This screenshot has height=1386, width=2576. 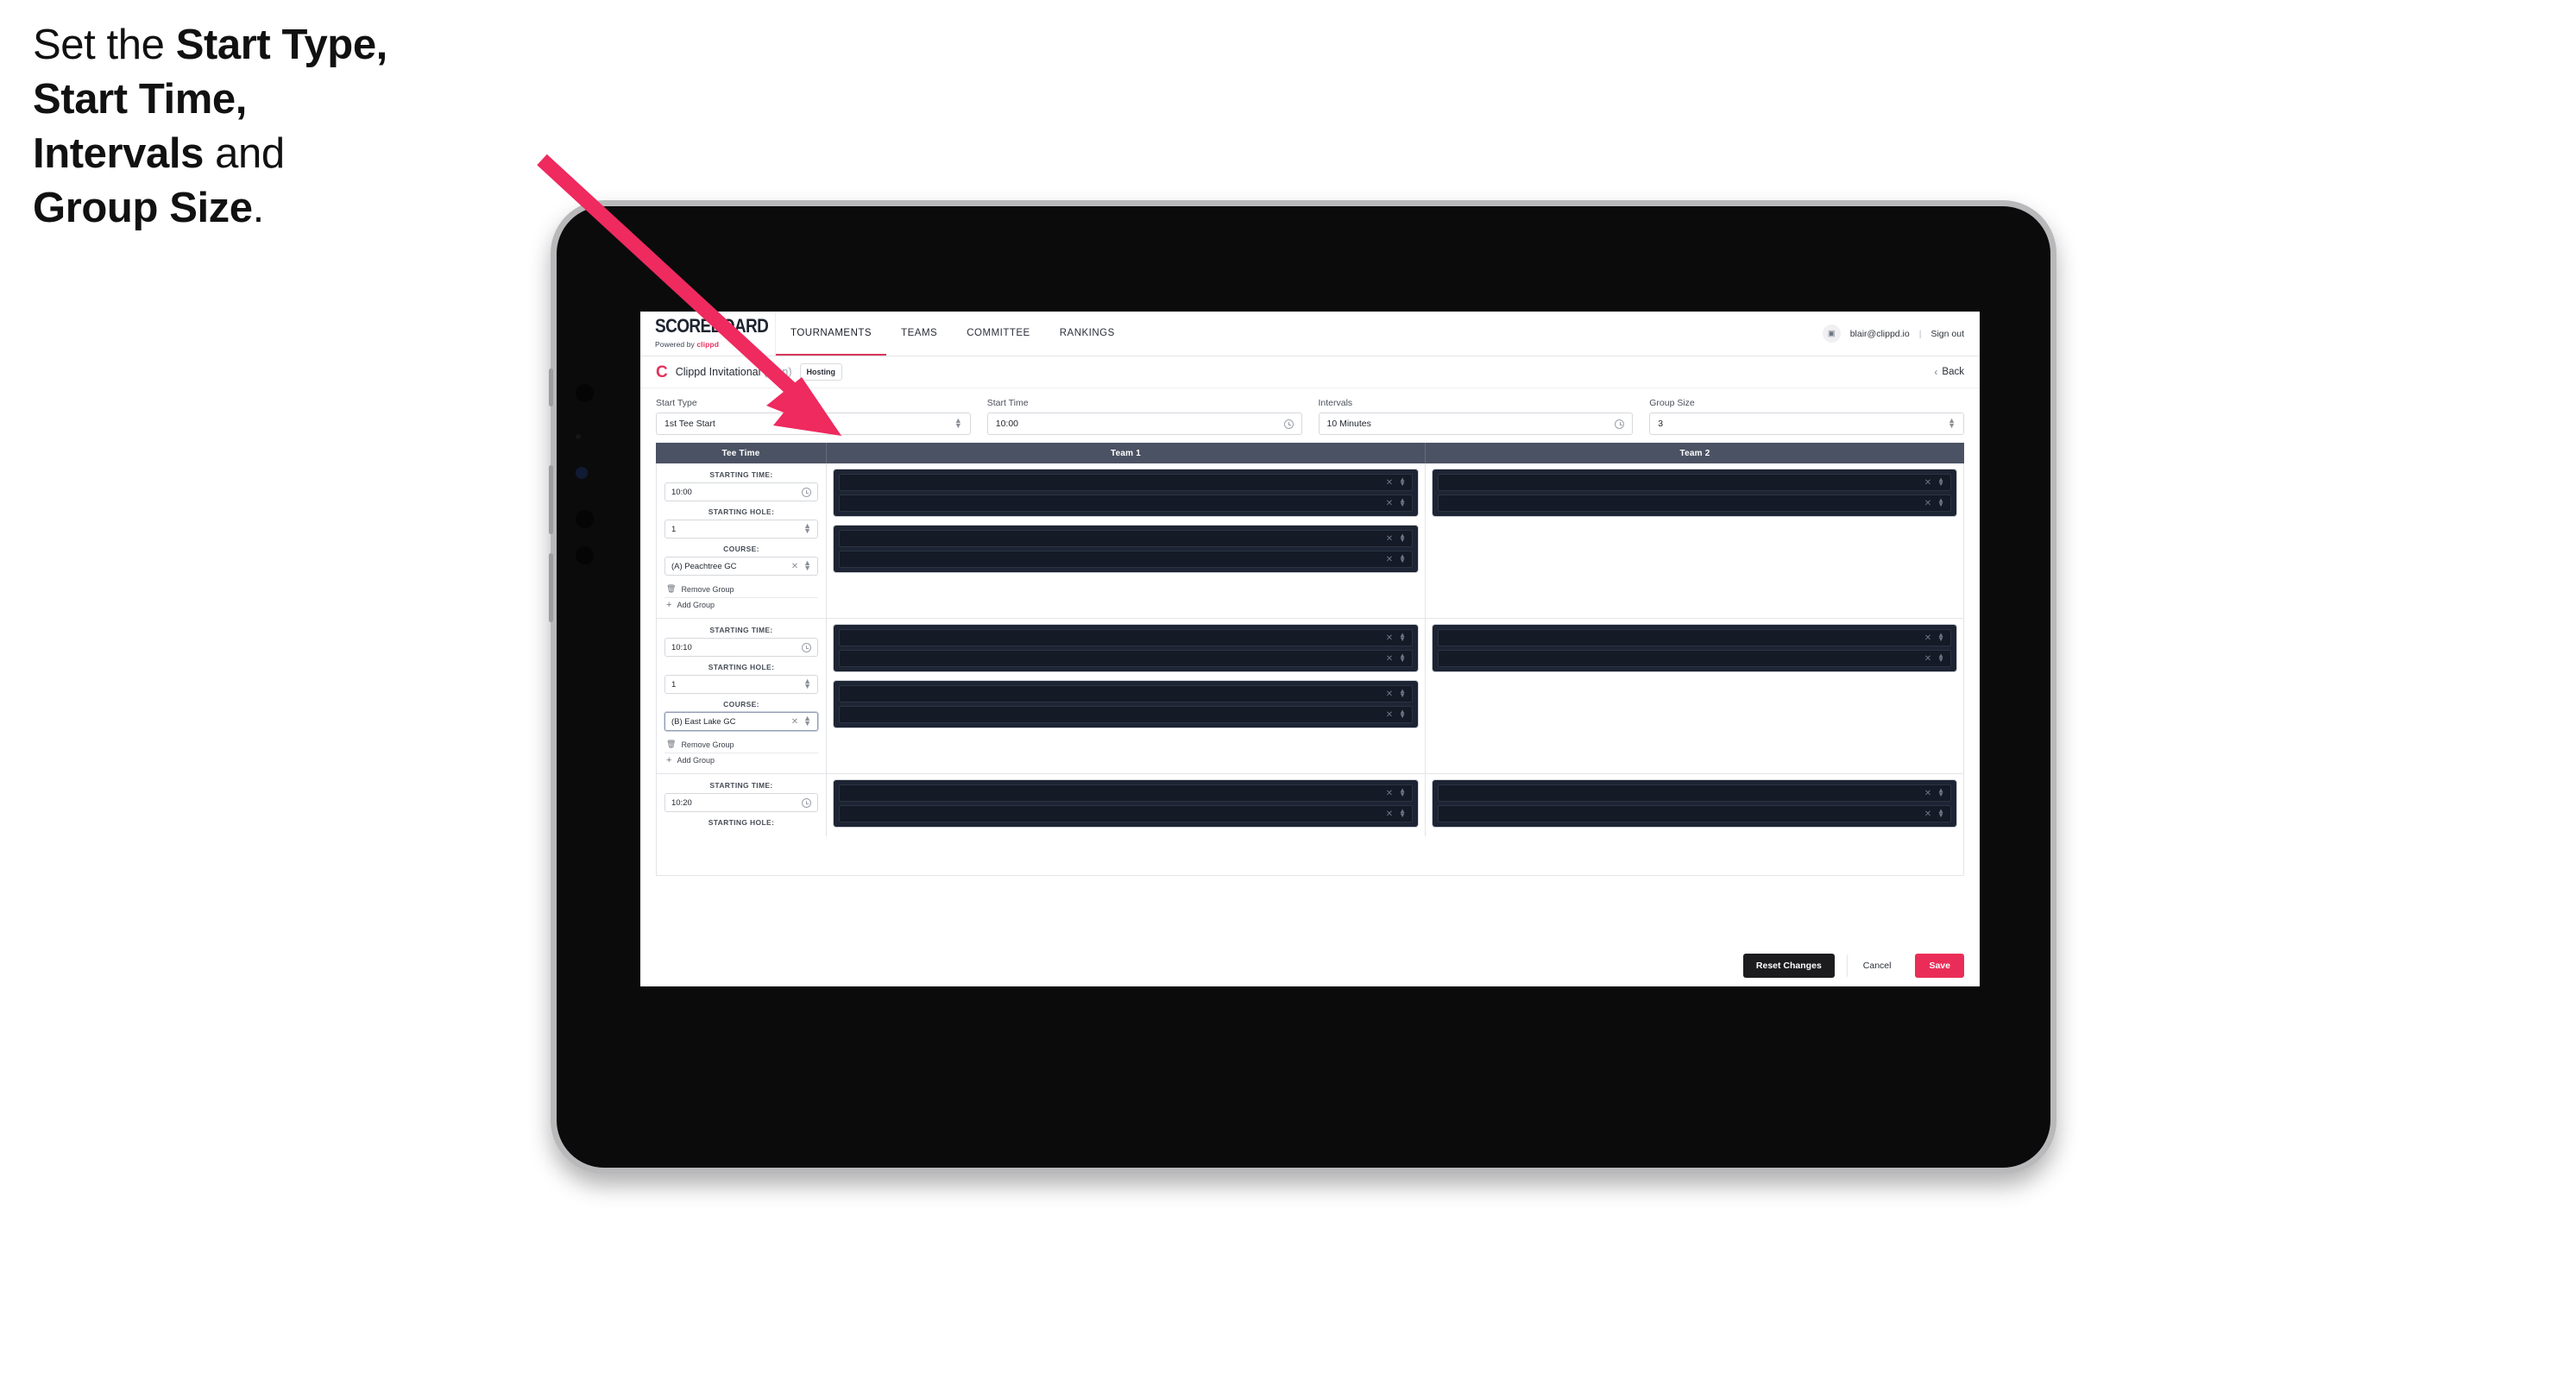 I want to click on nav-tab-committee: COMMITTEE, so click(x=998, y=334).